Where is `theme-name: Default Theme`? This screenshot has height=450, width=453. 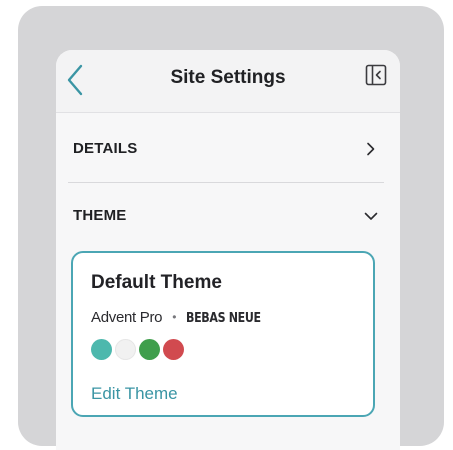 theme-name: Default Theme is located at coordinates (156, 282).